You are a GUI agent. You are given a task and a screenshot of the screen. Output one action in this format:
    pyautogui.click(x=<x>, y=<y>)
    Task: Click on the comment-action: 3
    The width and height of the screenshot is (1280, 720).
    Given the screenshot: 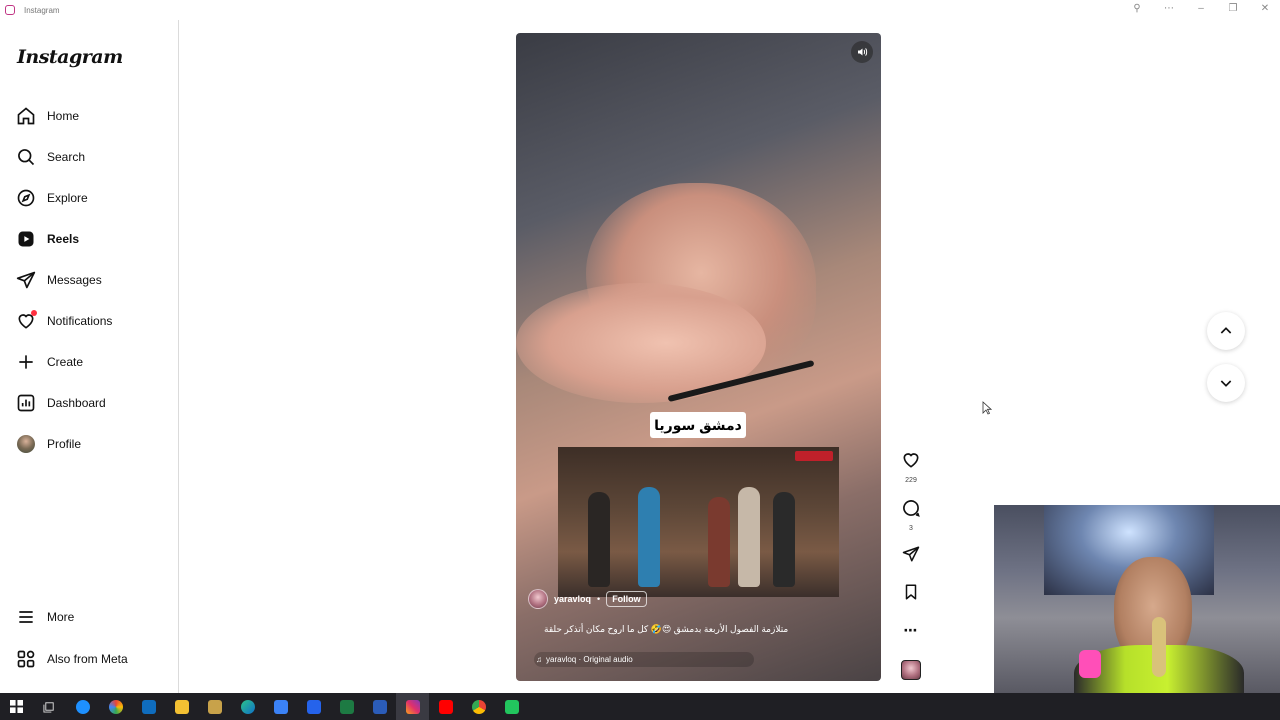 What is the action you would take?
    pyautogui.click(x=911, y=515)
    